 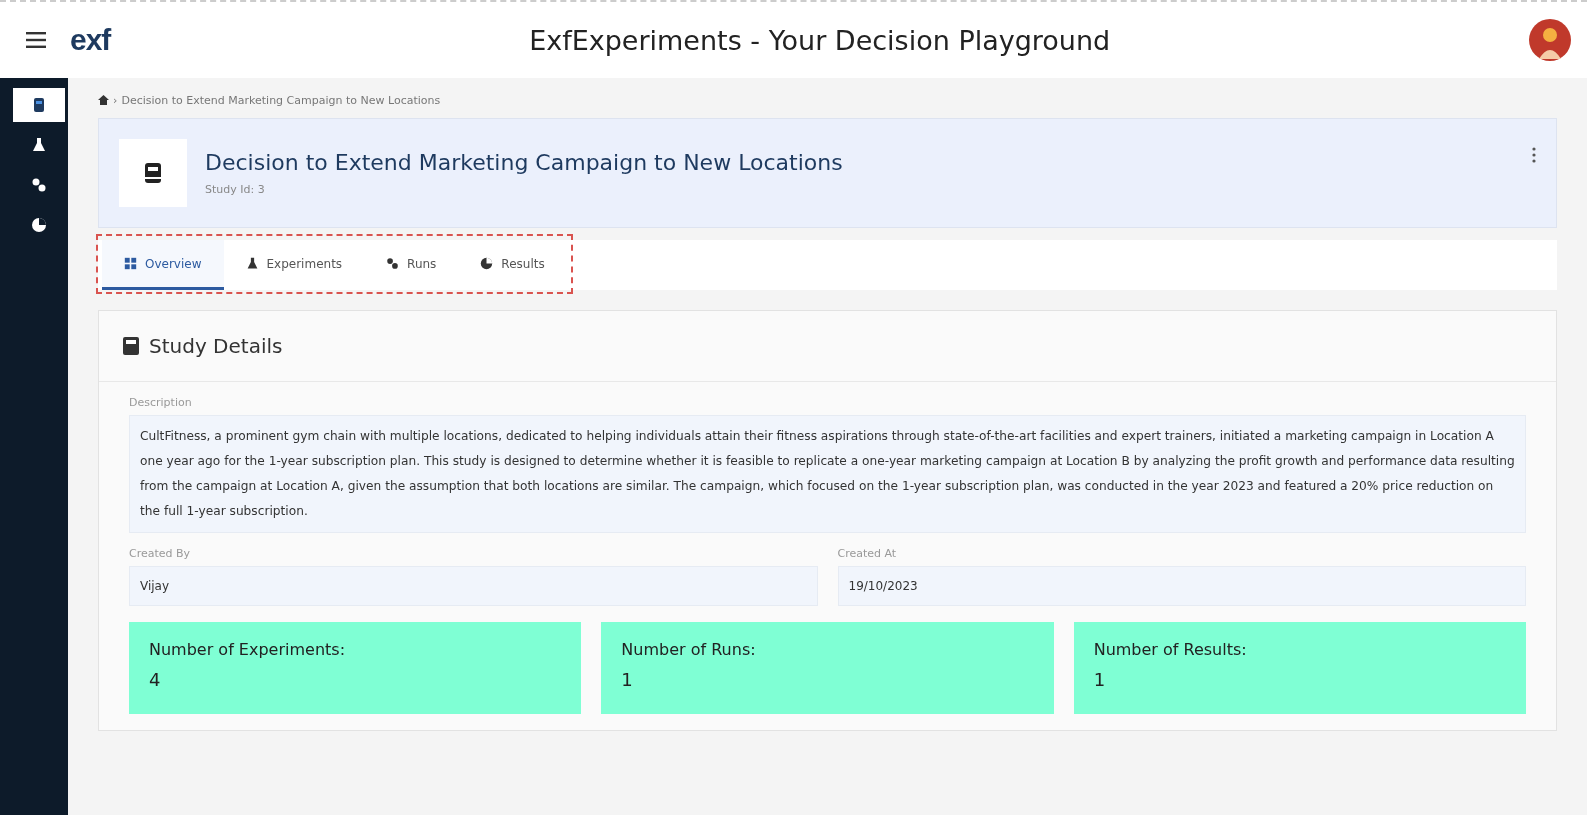 I want to click on study-id: Study Id: 3, so click(x=235, y=189).